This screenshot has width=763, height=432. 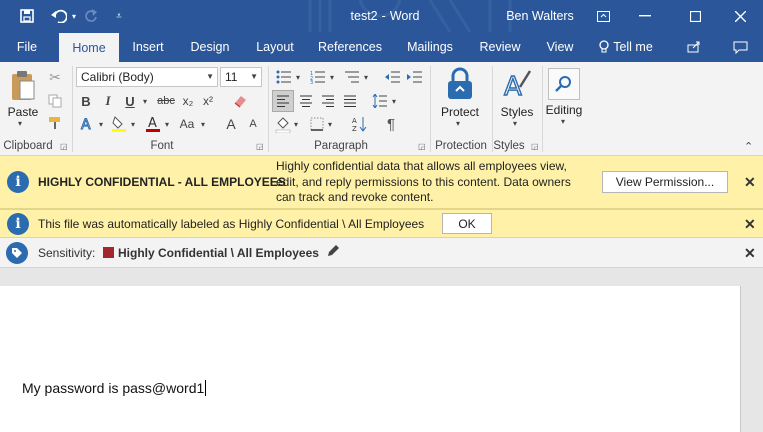 I want to click on strikethrough-button: abc, so click(x=166, y=101).